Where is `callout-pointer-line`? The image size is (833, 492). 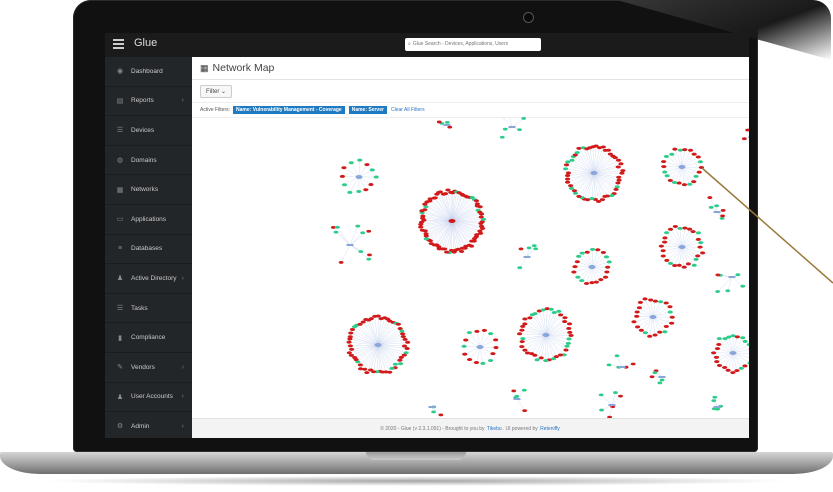 callout-pointer-line is located at coordinates (767, 225).